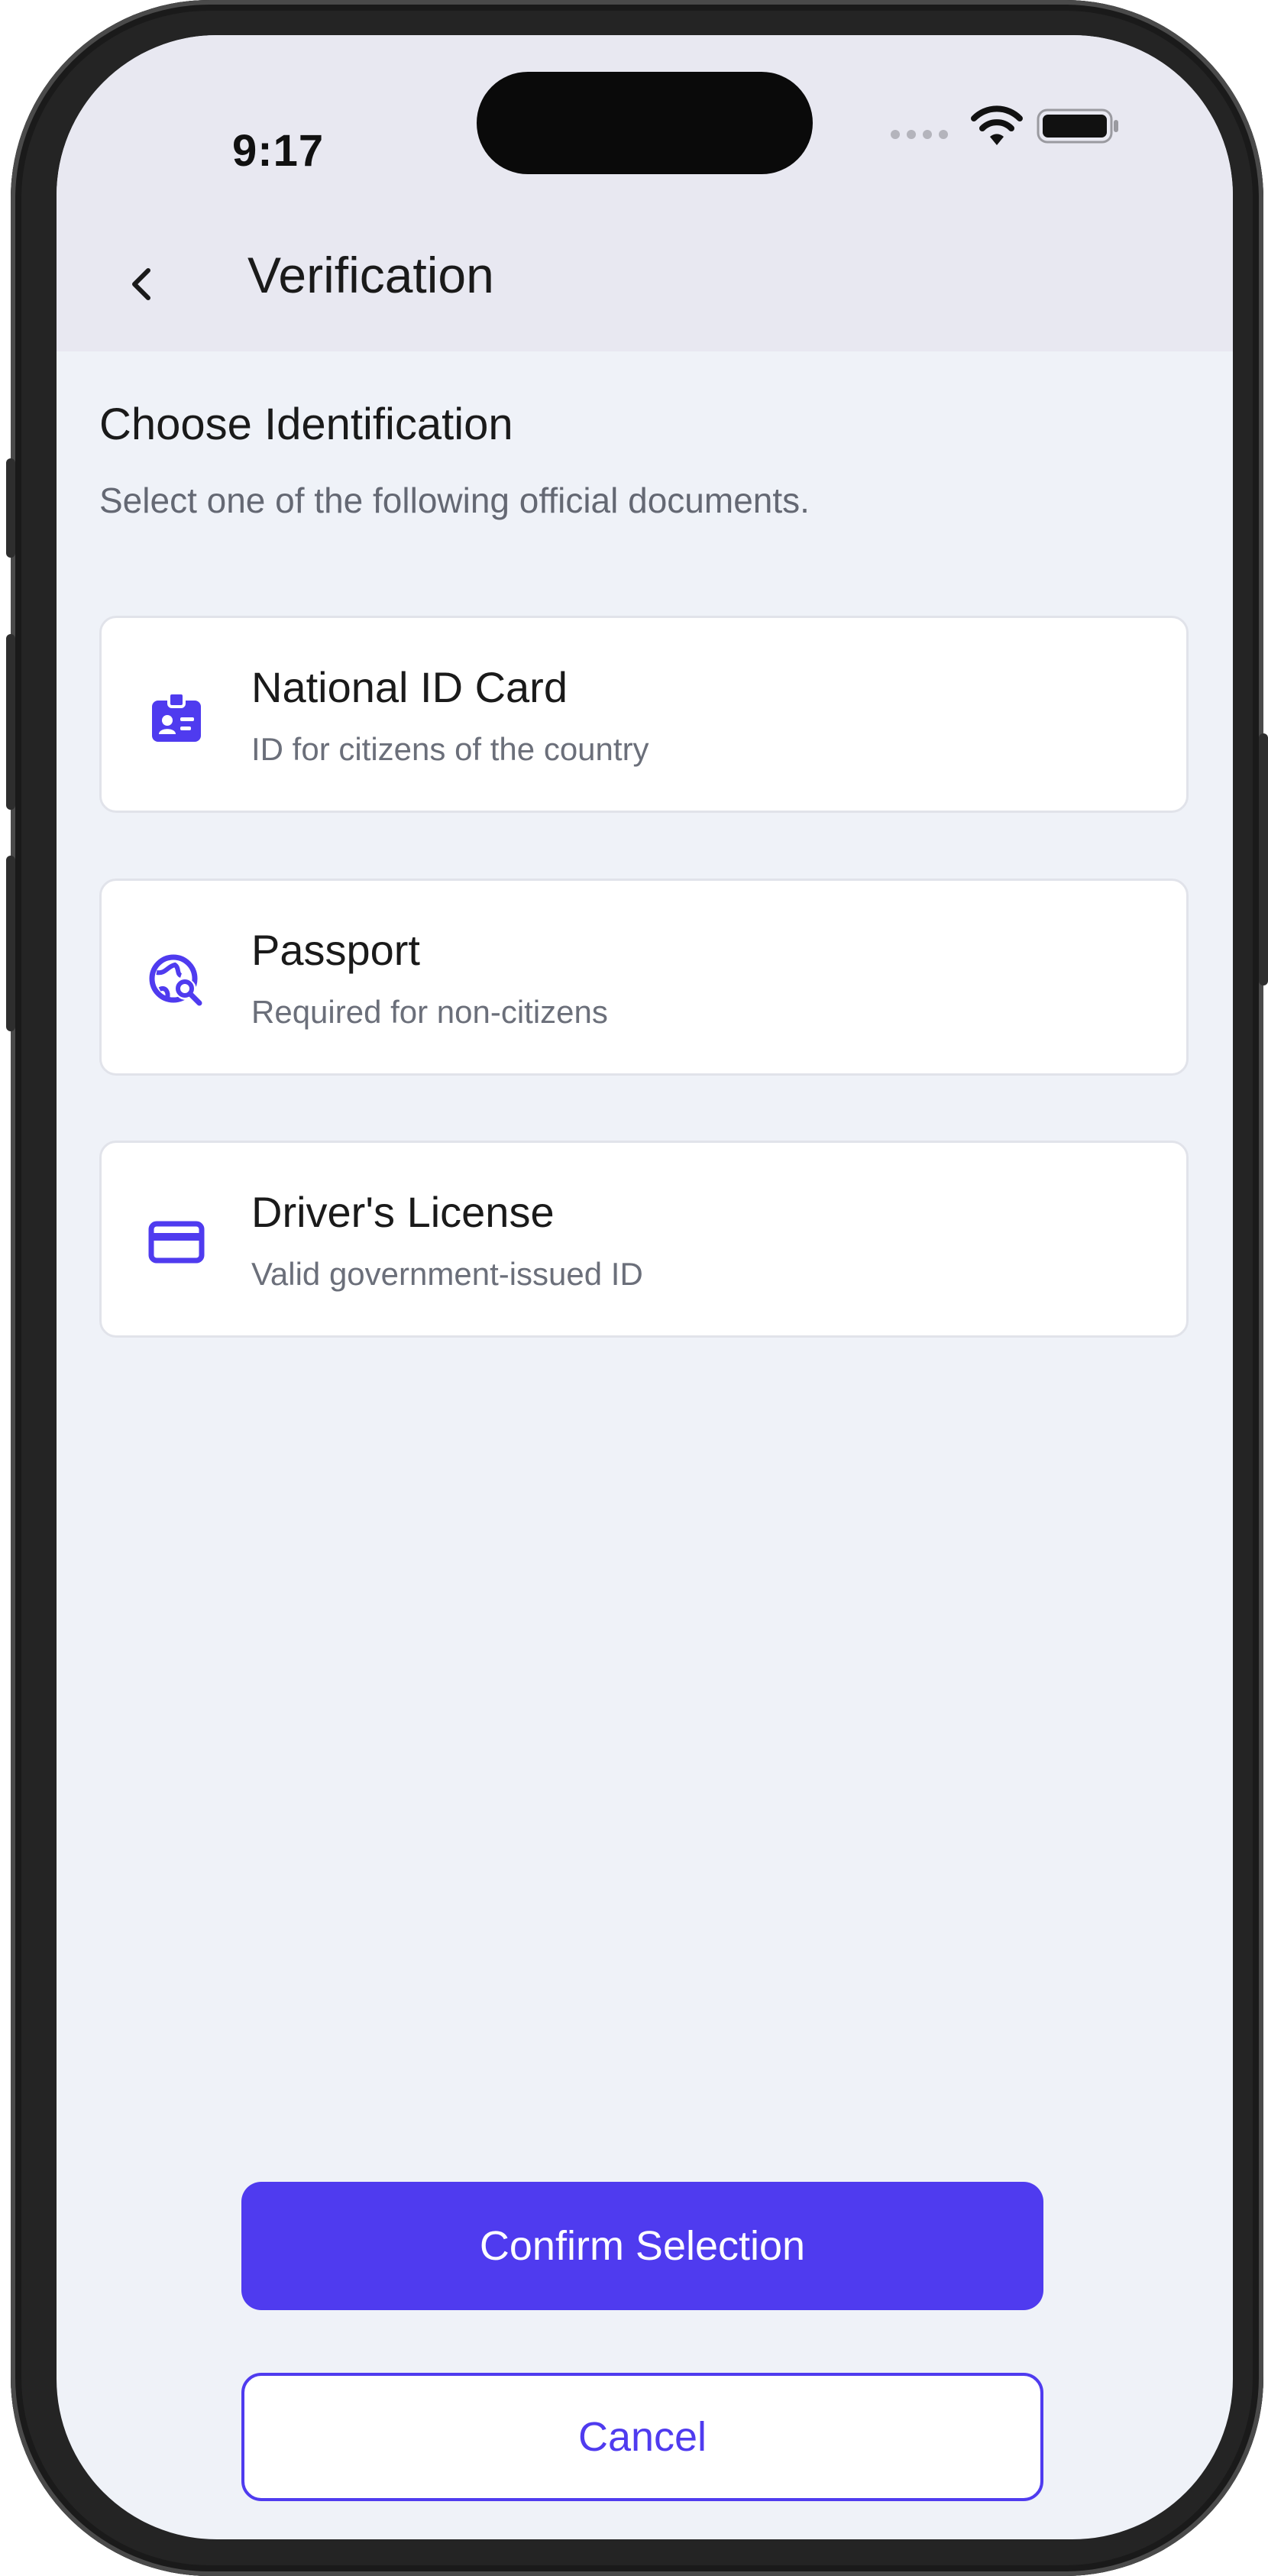  What do you see at coordinates (430, 1012) in the screenshot?
I see `option-subtitle: Required for non-citizens` at bounding box center [430, 1012].